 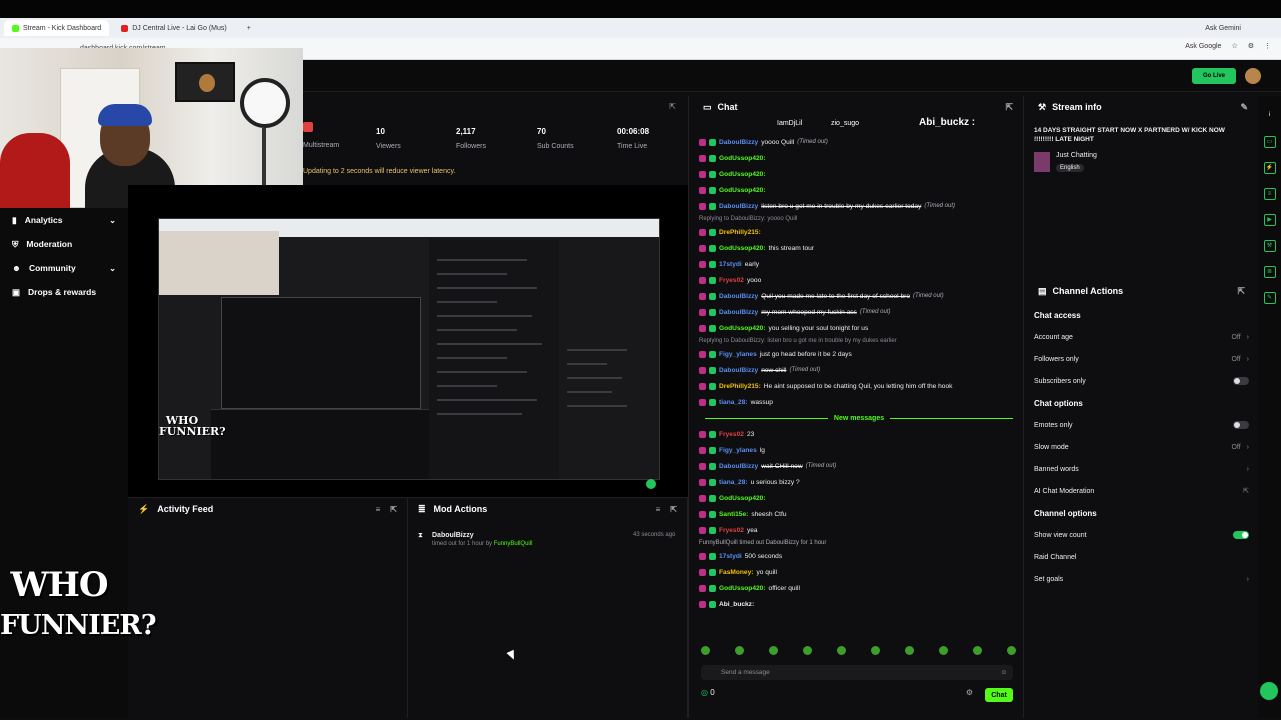 What do you see at coordinates (859, 482) in the screenshot?
I see `chat-message: tiana_28: u serious bizzy ?` at bounding box center [859, 482].